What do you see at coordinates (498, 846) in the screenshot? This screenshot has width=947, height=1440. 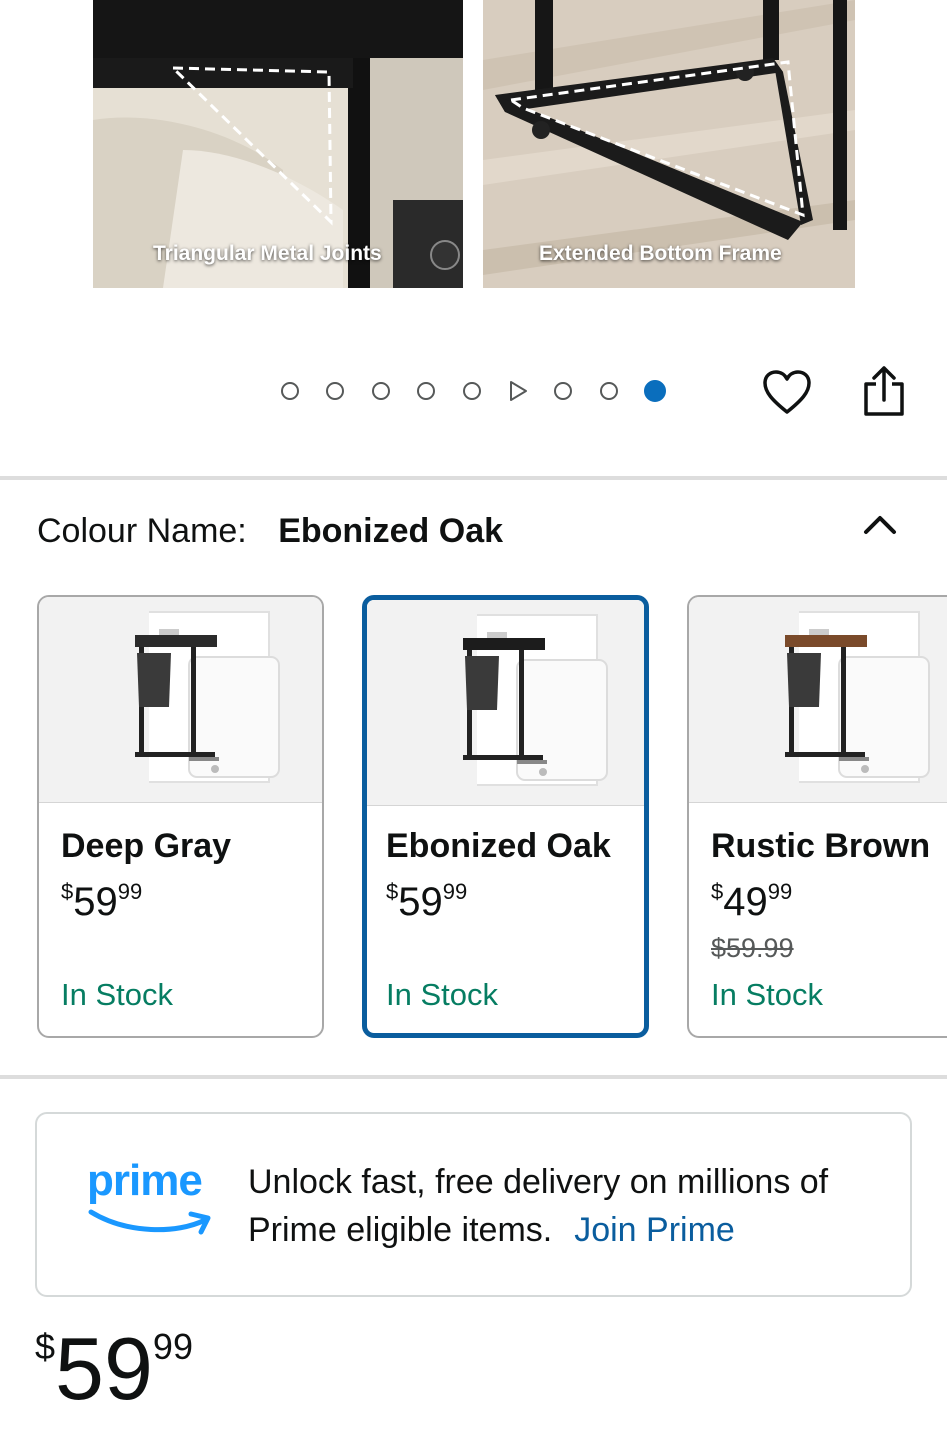 I see `swatch-name: Ebonized Oak` at bounding box center [498, 846].